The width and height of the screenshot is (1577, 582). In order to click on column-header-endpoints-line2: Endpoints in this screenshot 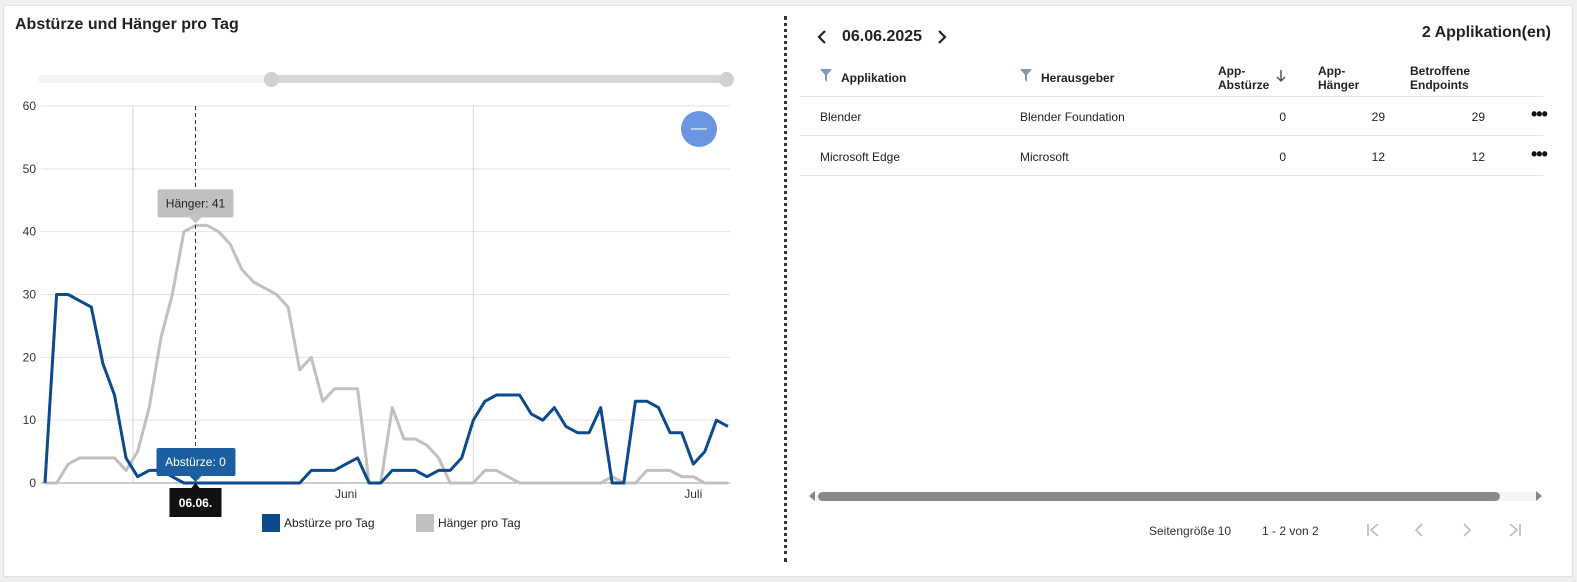, I will do `click(1439, 85)`.